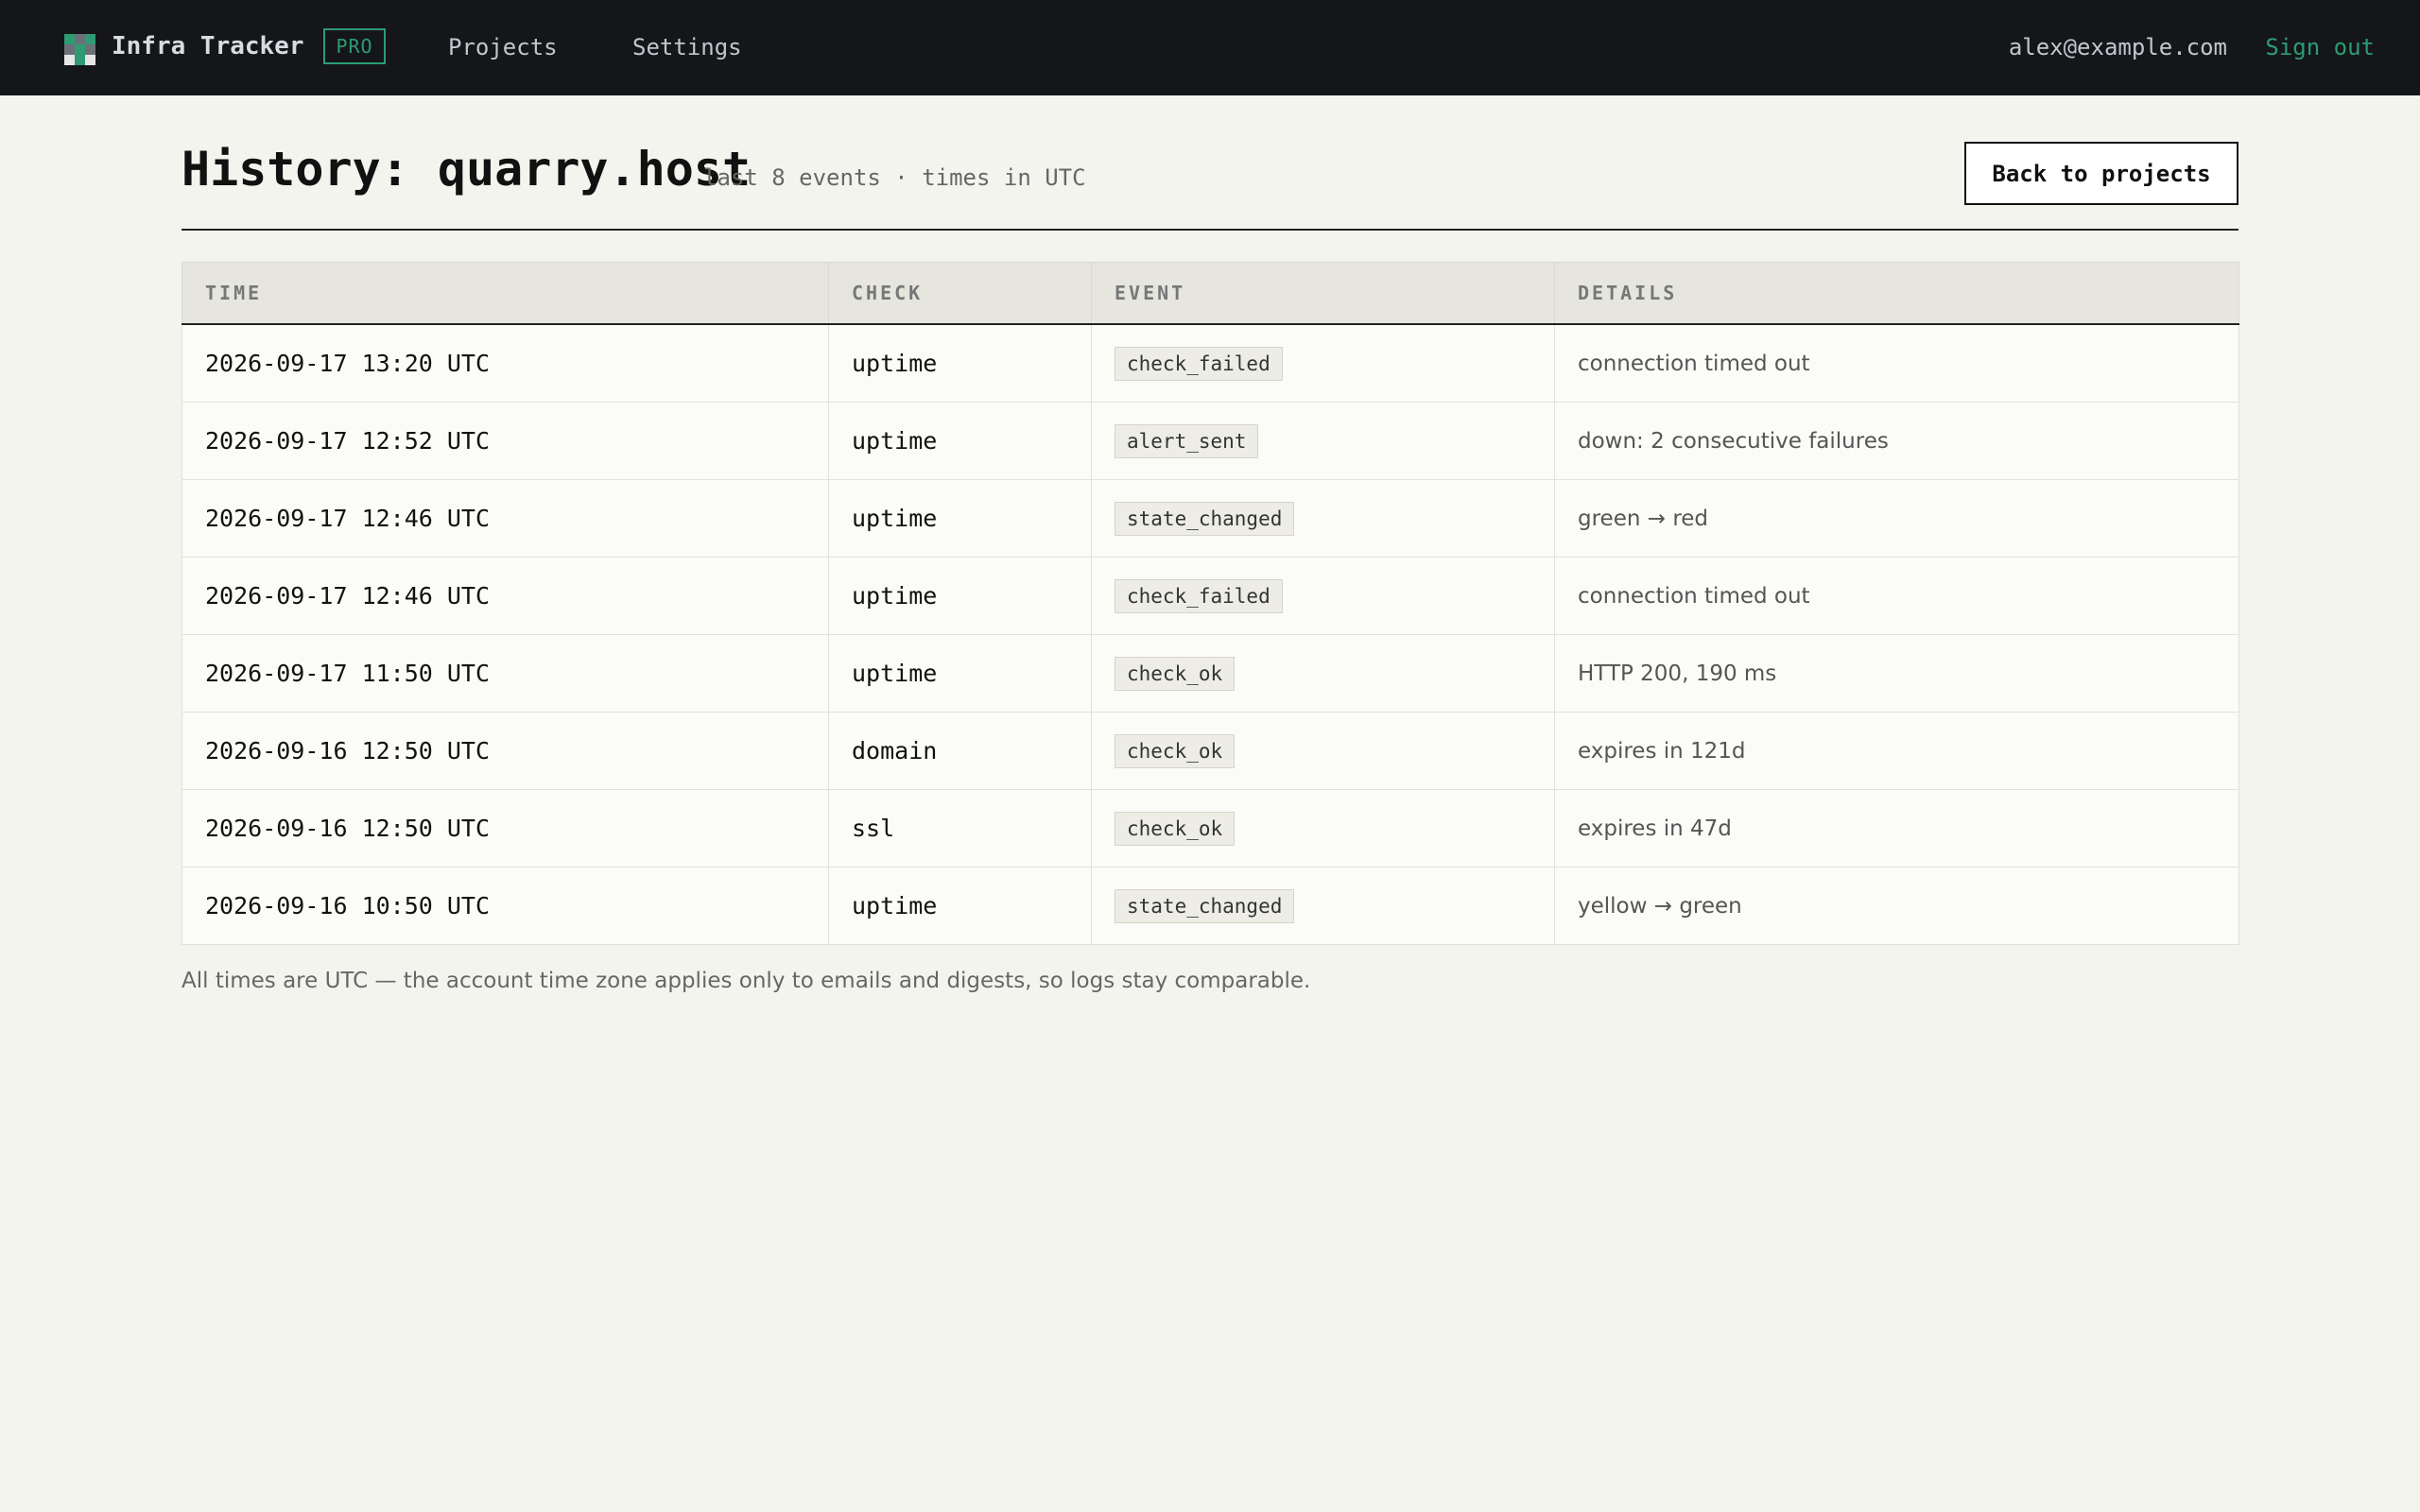 This screenshot has width=2420, height=1512. What do you see at coordinates (960, 828) in the screenshot?
I see `check-cell: ssl` at bounding box center [960, 828].